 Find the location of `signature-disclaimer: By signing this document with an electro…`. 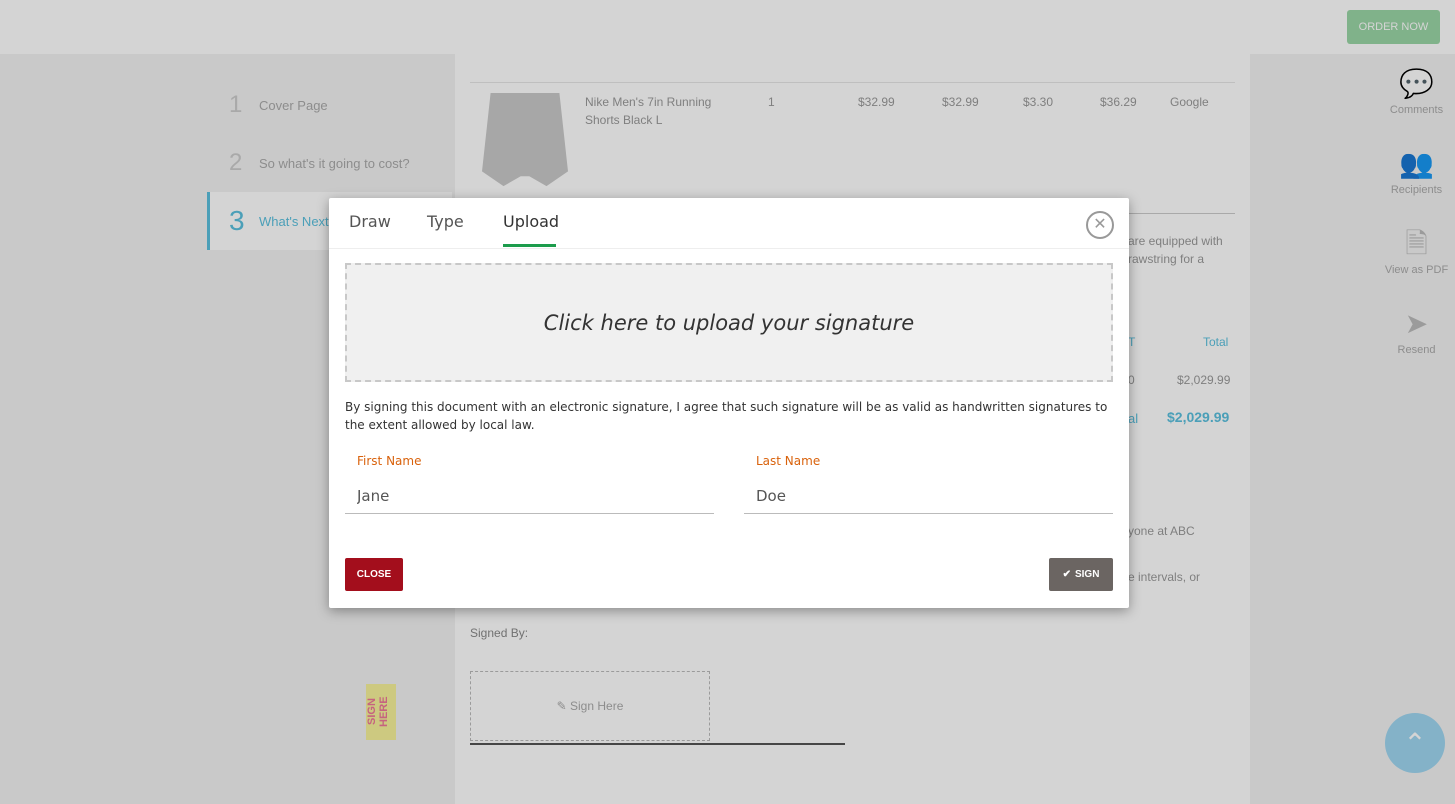

signature-disclaimer: By signing this document with an electro… is located at coordinates (726, 416).